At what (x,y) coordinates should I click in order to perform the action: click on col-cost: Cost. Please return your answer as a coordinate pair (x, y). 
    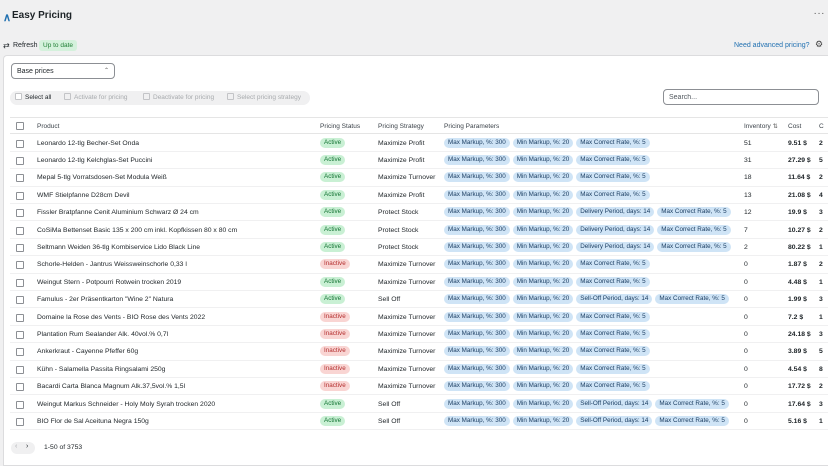
    Looking at the image, I should click on (794, 126).